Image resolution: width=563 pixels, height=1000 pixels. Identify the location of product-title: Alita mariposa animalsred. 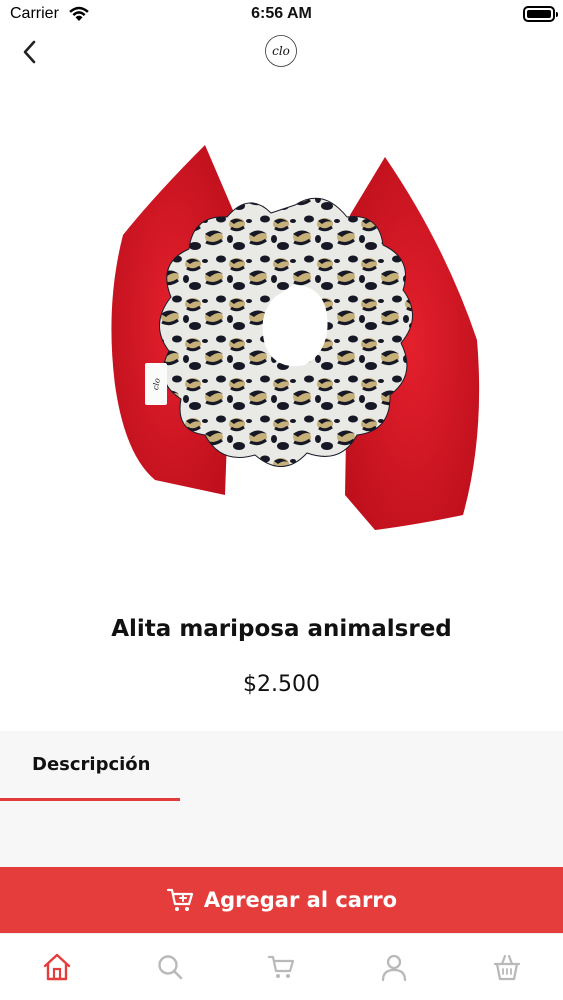
(281, 629).